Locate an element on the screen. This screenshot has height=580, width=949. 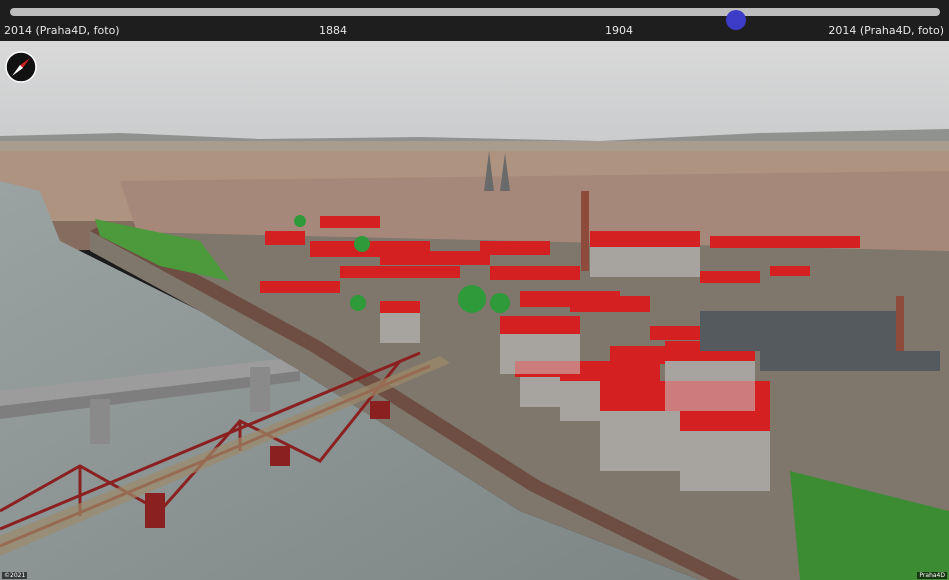
credit-left: ©2021 is located at coordinates (15, 575).